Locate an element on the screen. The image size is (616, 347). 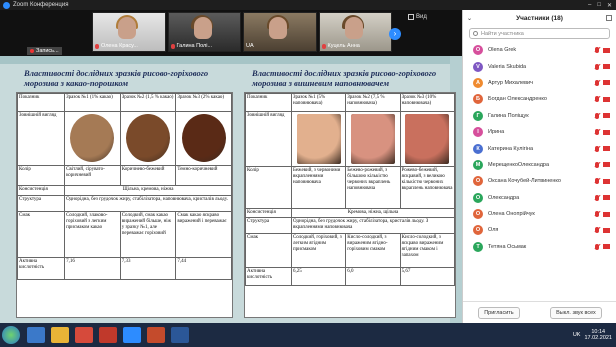
participant-video: UA is located at coordinates (280, 32).